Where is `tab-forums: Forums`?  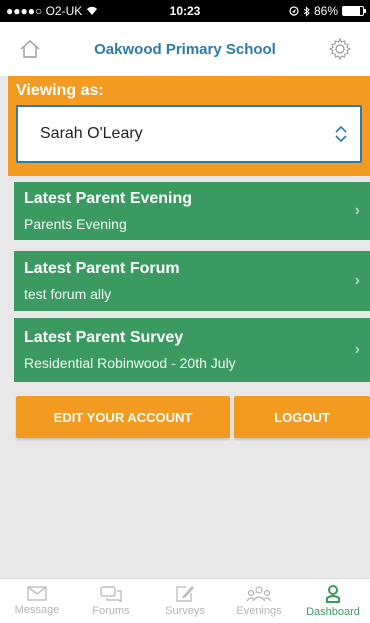 tab-forums: Forums is located at coordinates (111, 601).